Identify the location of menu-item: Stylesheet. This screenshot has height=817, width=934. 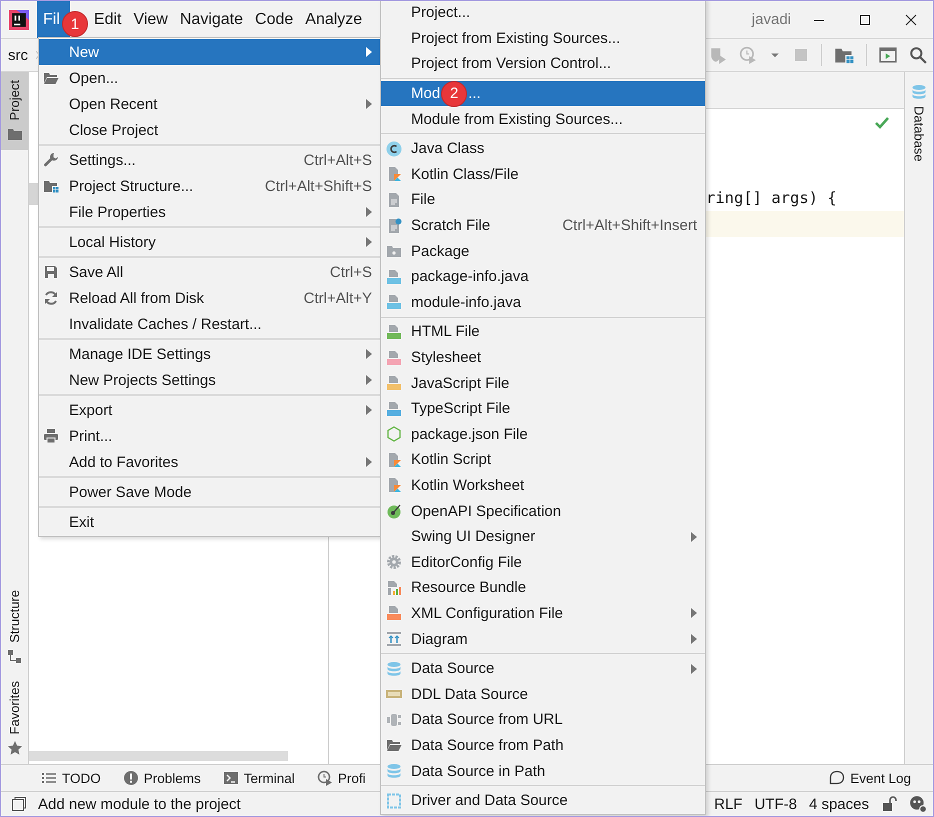
(543, 357).